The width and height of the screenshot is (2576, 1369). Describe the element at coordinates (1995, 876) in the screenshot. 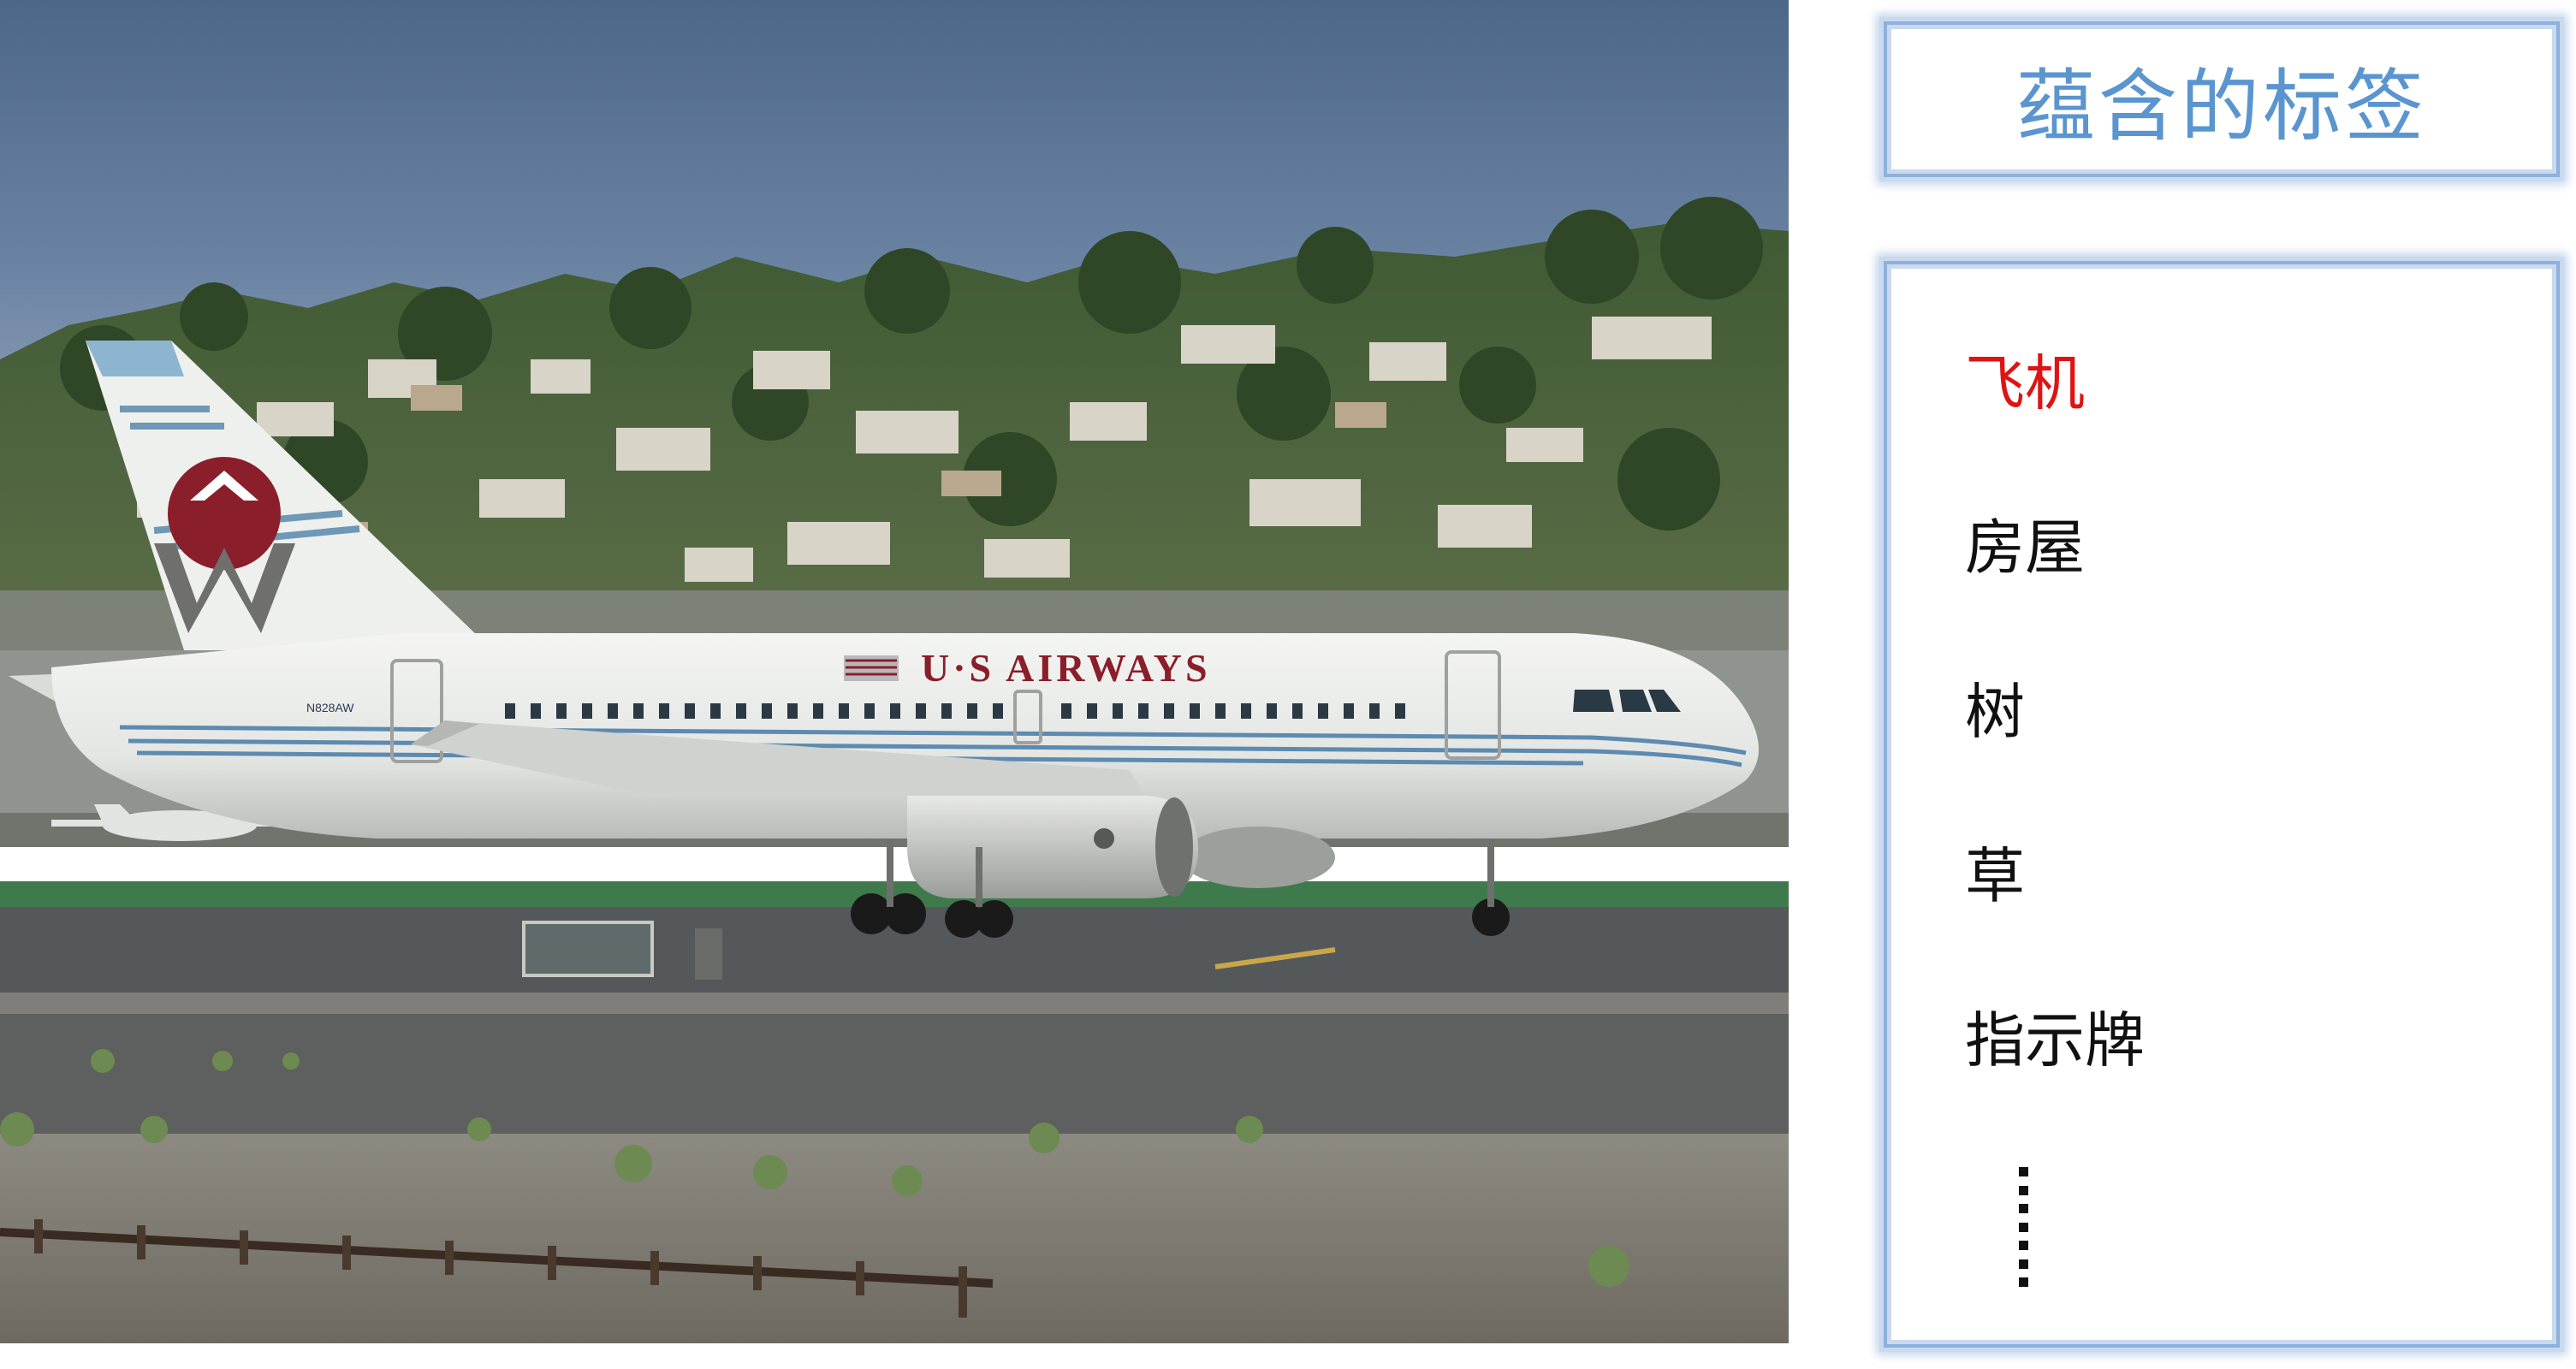

I see `tag-grass: 草` at that location.